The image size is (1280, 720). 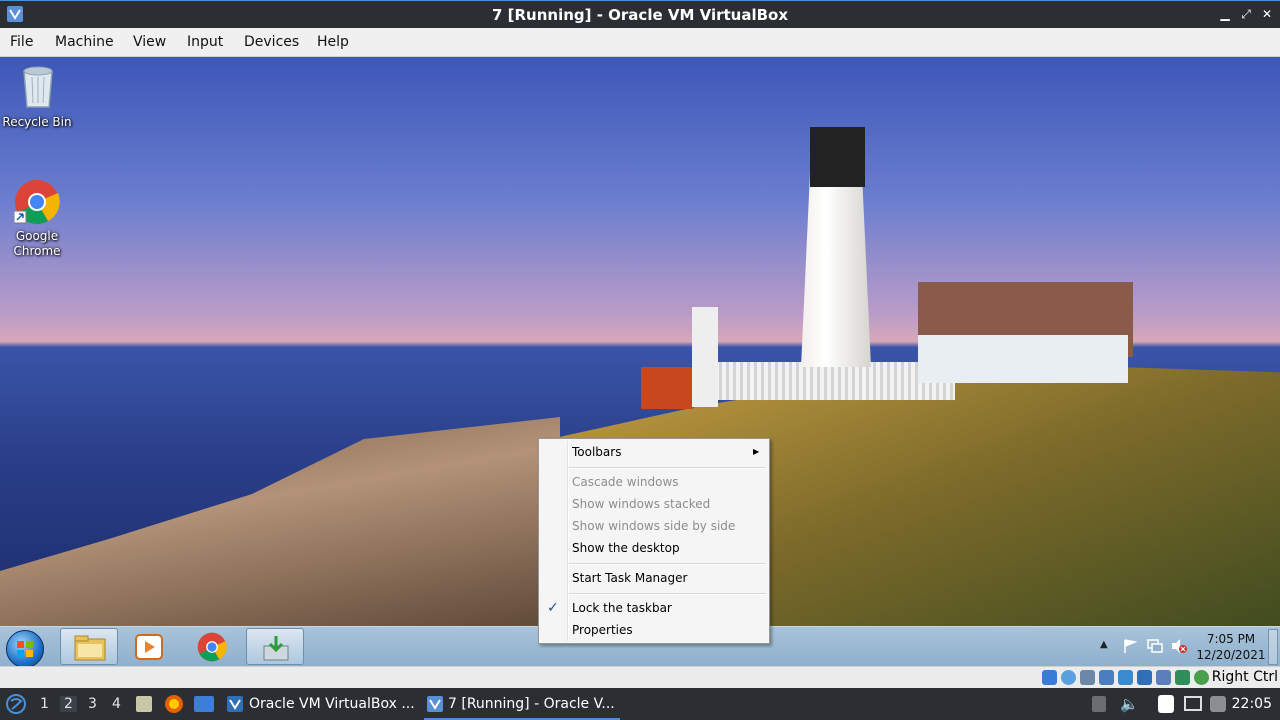 What do you see at coordinates (596, 452) in the screenshot?
I see `menu-item-toolbars: Toolbars` at bounding box center [596, 452].